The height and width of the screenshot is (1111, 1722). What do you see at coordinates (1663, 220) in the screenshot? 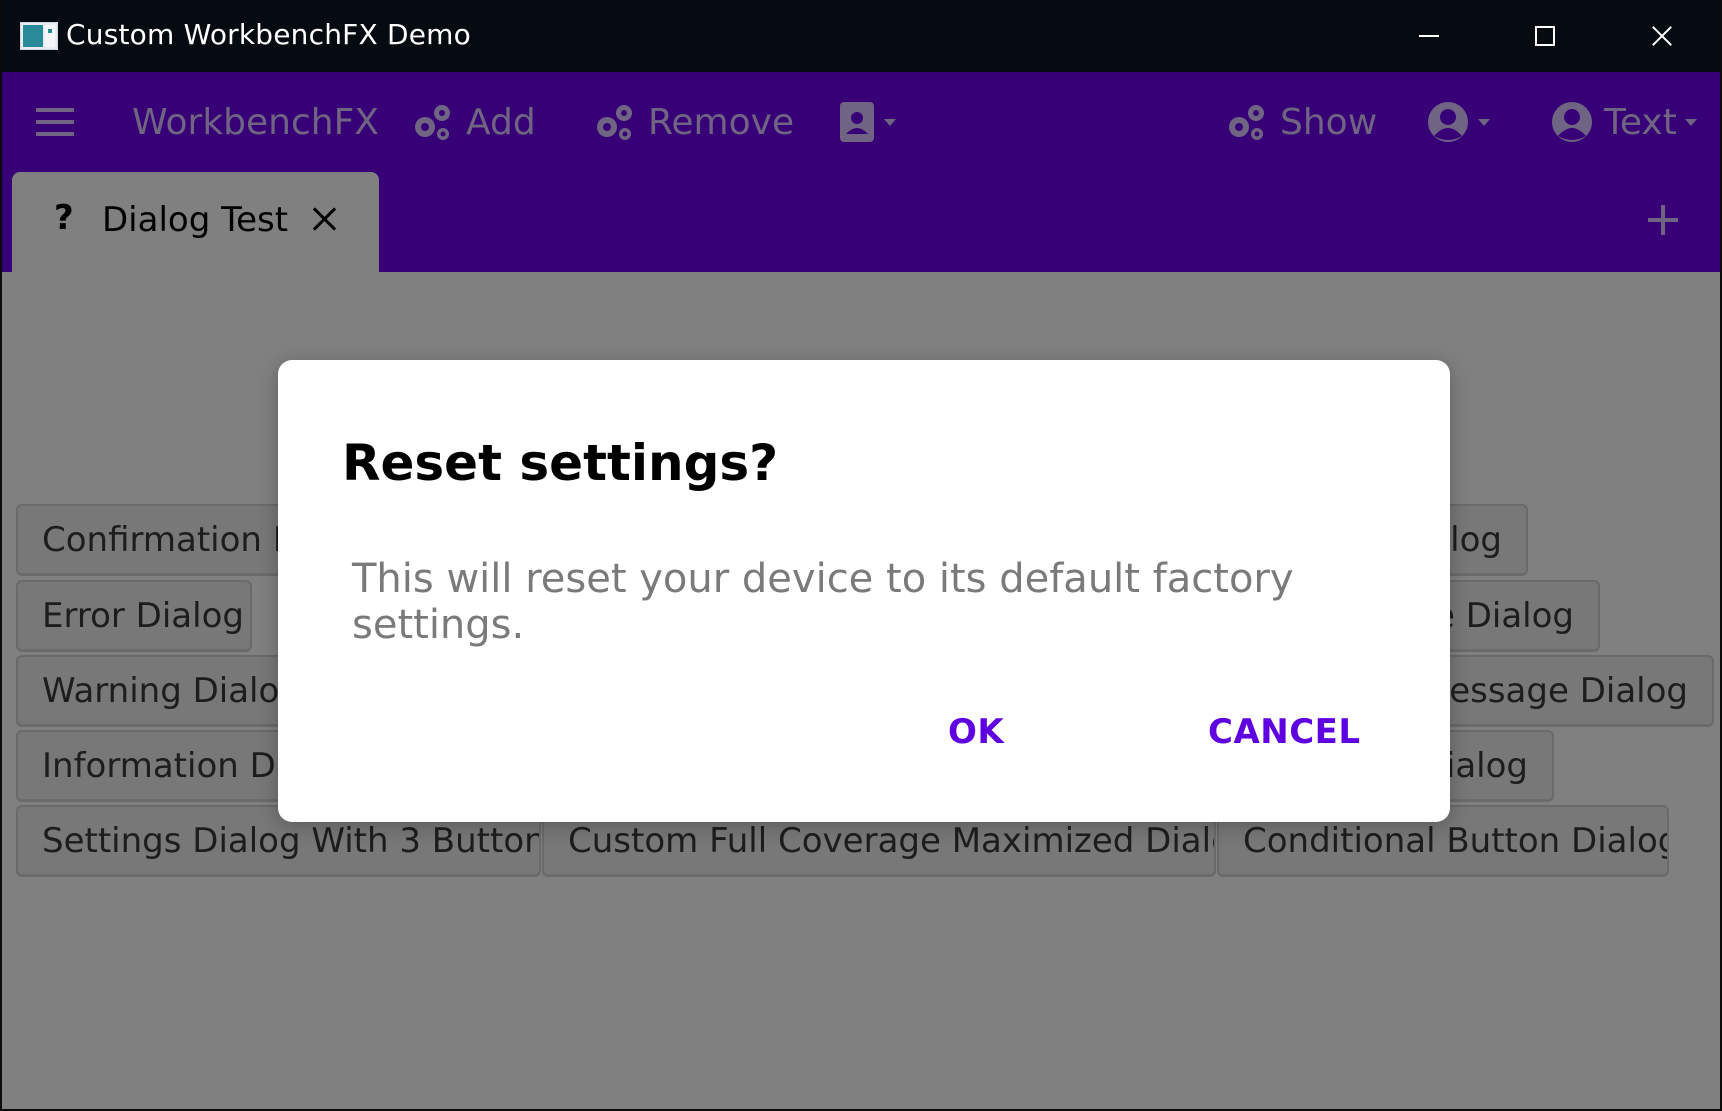
I see `add-tab-icon` at bounding box center [1663, 220].